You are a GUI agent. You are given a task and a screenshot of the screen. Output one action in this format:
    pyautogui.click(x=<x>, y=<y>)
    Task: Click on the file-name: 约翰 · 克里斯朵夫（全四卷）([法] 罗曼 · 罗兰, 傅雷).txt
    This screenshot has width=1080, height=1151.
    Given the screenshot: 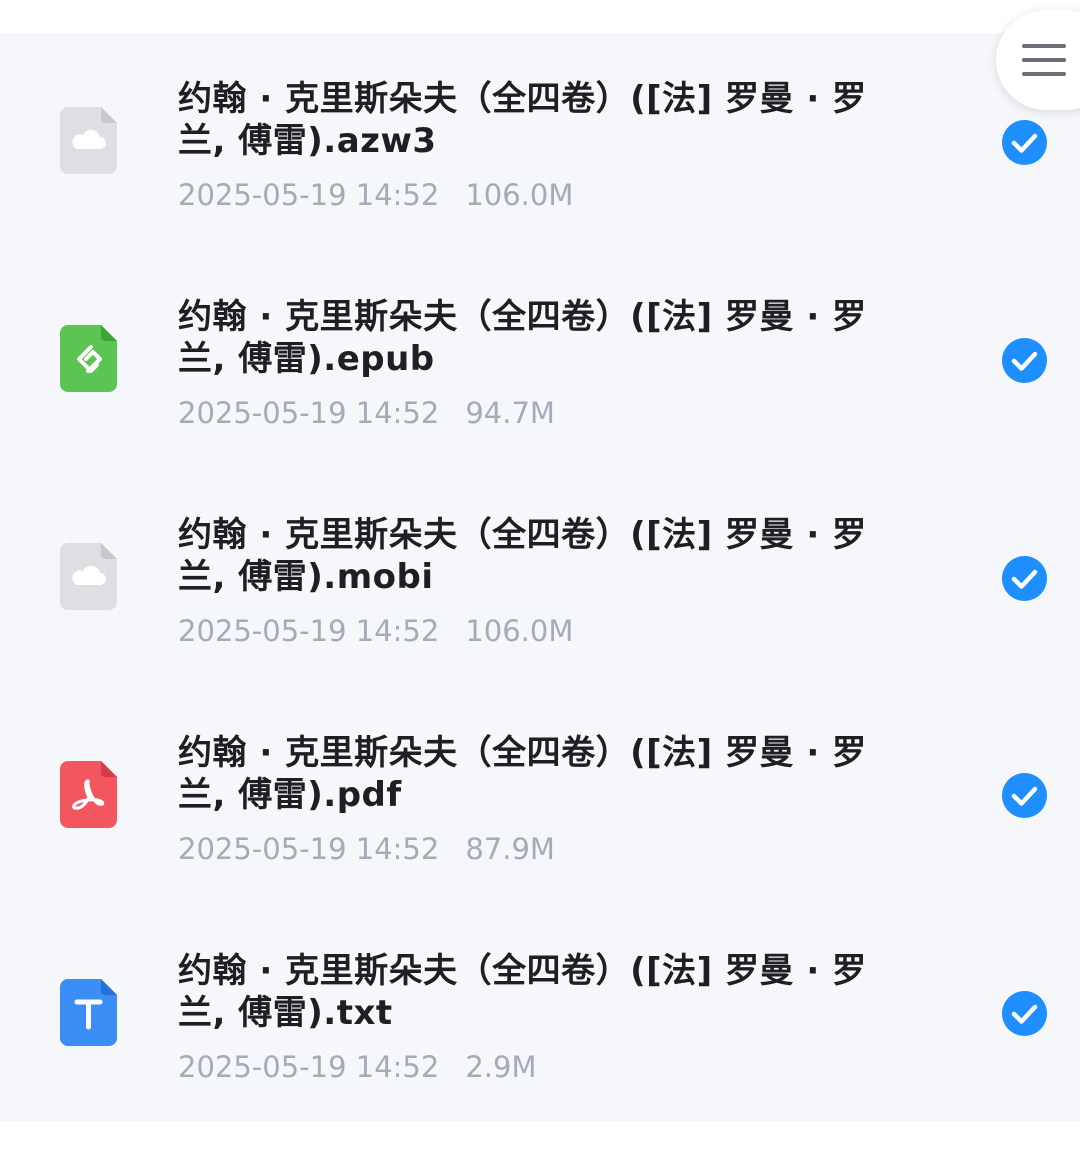 What is the action you would take?
    pyautogui.click(x=522, y=992)
    